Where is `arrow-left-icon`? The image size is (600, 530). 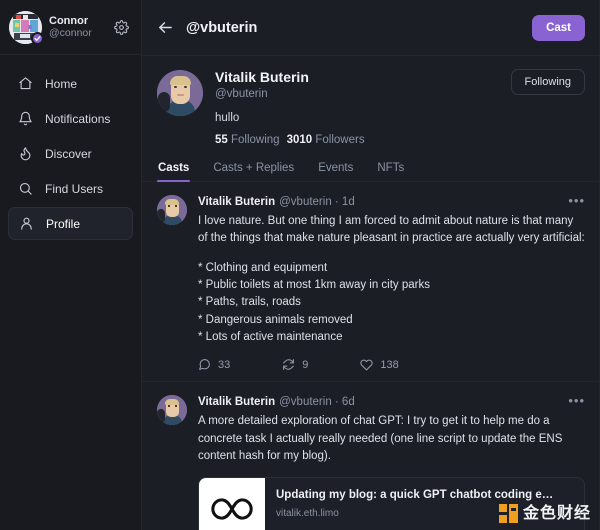
arrow-left-icon is located at coordinates (165, 28).